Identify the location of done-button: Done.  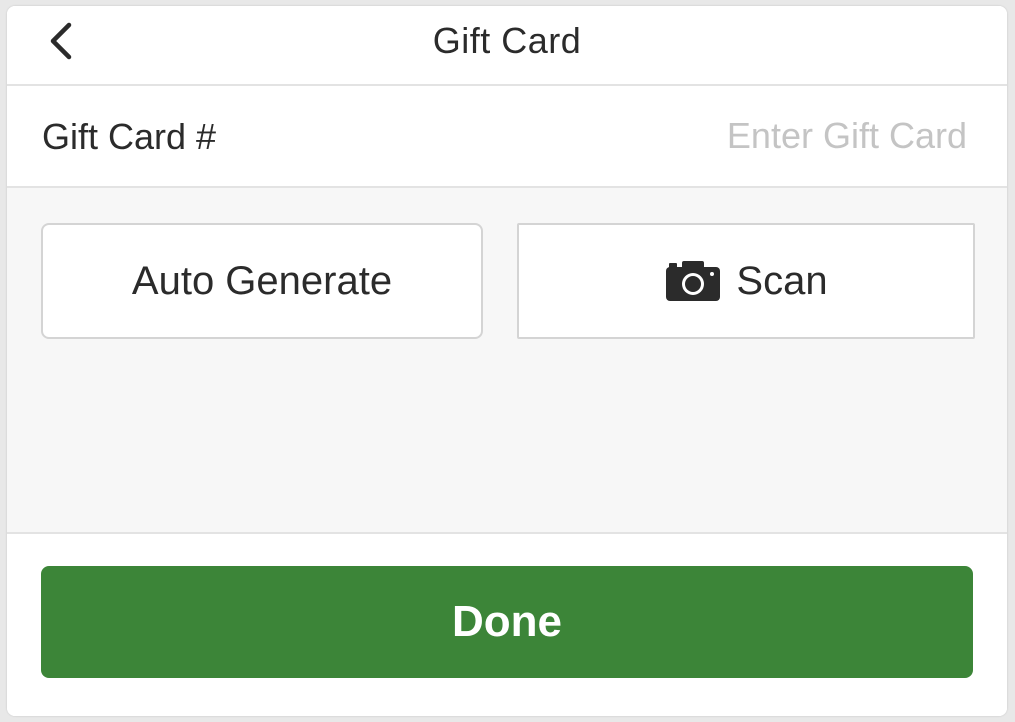
(507, 622).